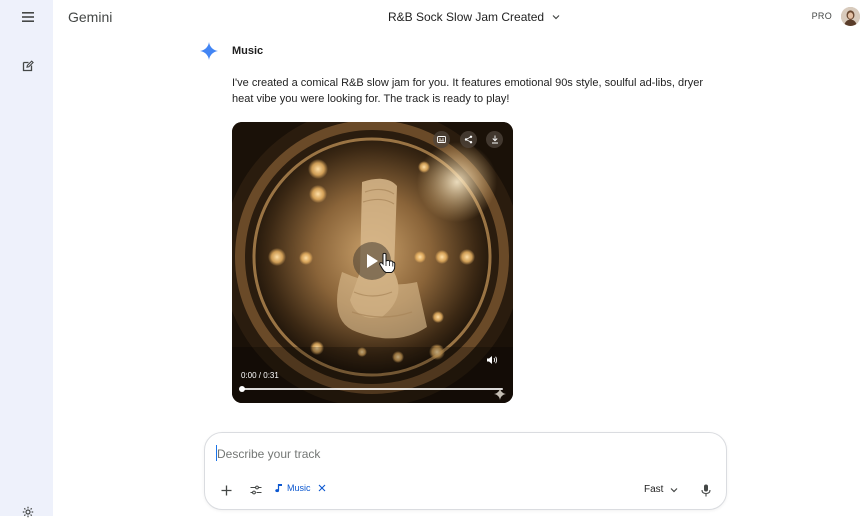 This screenshot has width=868, height=522. What do you see at coordinates (850, 16) in the screenshot?
I see `avatar` at bounding box center [850, 16].